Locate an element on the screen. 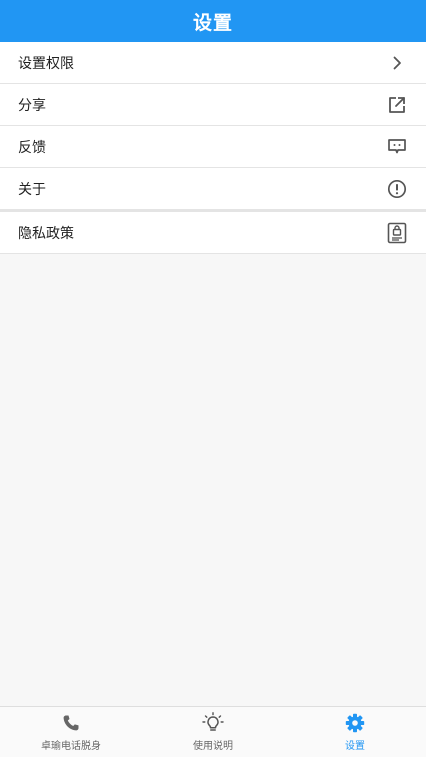 The height and width of the screenshot is (757, 426). page-header: 设置 is located at coordinates (213, 21).